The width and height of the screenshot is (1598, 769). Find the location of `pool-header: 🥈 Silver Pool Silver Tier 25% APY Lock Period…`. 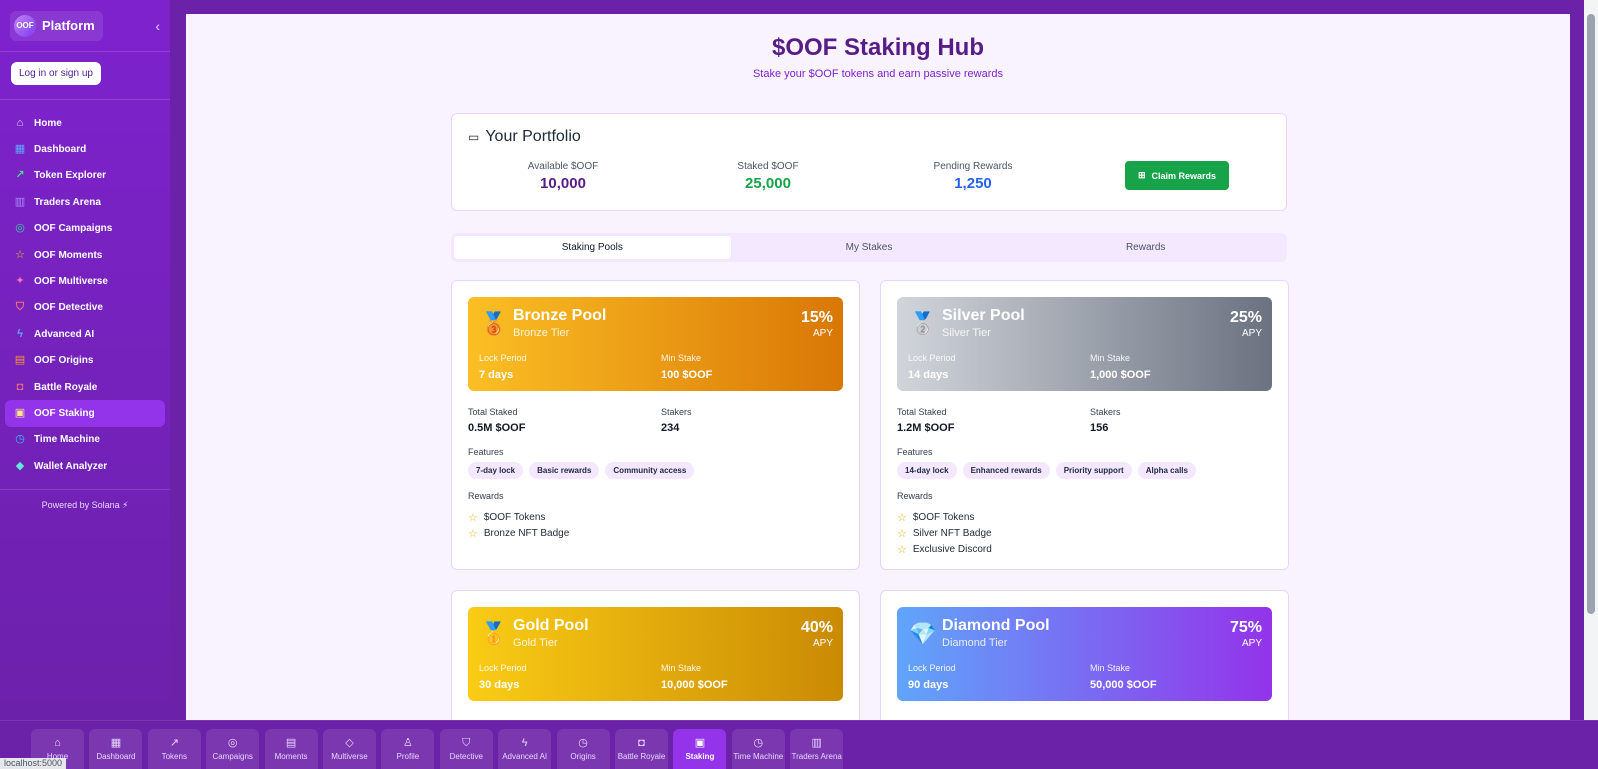

pool-header: 🥈 Silver Pool Silver Tier 25% APY Lock Period… is located at coordinates (1084, 344).